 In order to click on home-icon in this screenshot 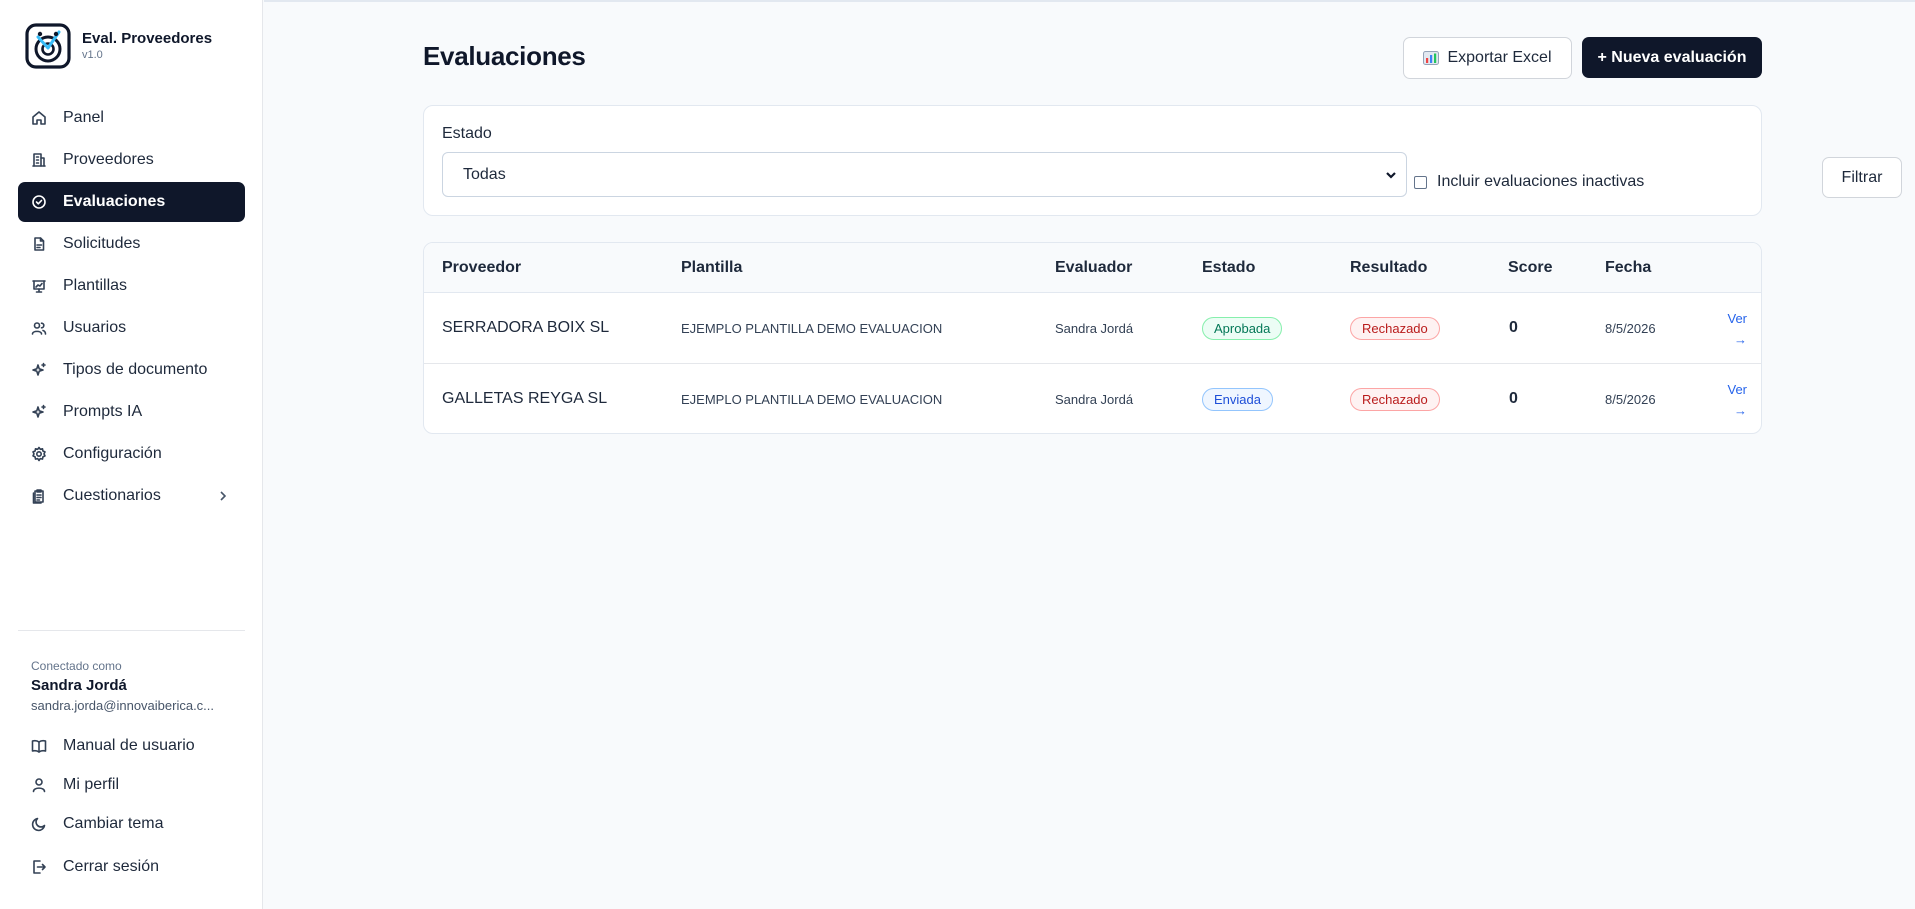, I will do `click(39, 118)`.